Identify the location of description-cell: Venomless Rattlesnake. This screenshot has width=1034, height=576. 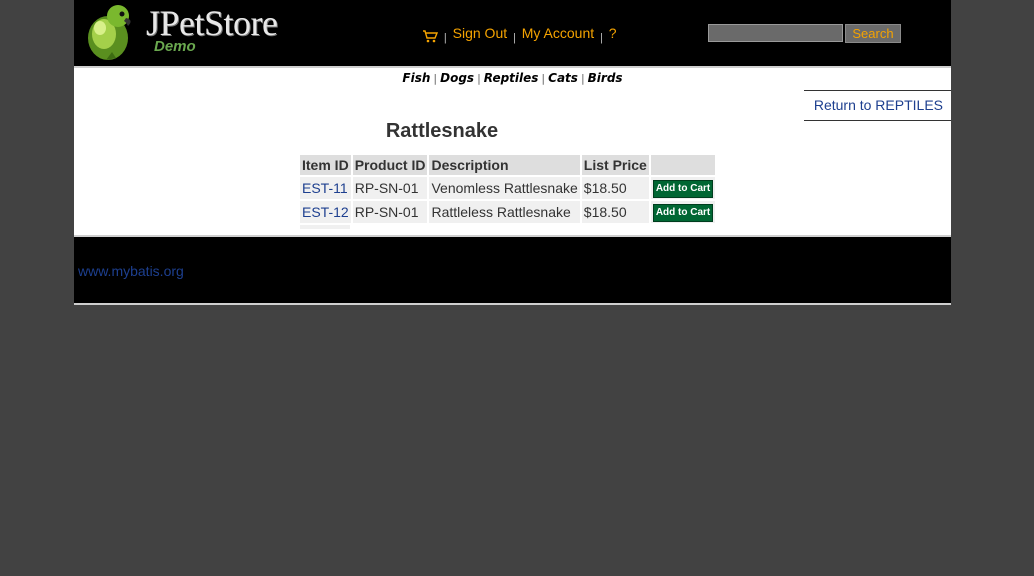
(504, 188).